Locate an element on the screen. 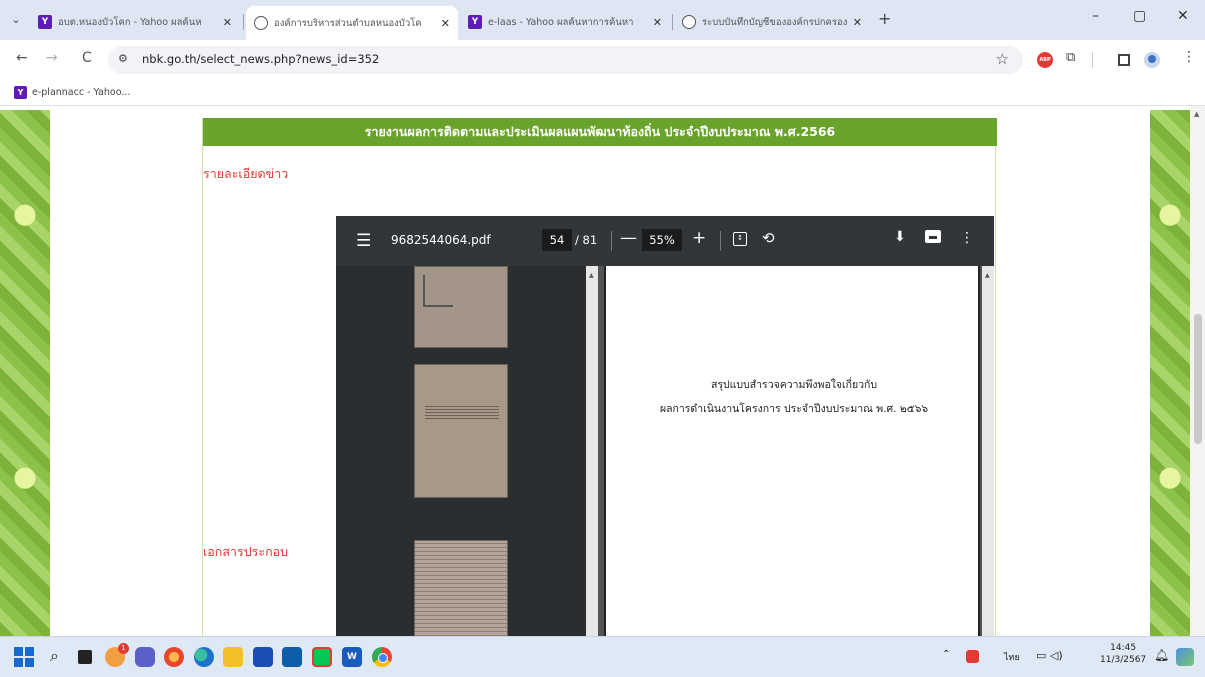 The image size is (1205, 677). page-number-input: 54 is located at coordinates (557, 240).